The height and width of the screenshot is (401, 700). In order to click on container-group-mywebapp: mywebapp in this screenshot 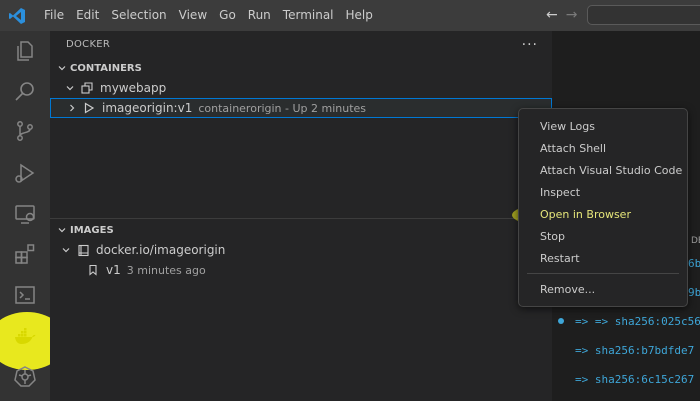, I will do `click(301, 88)`.